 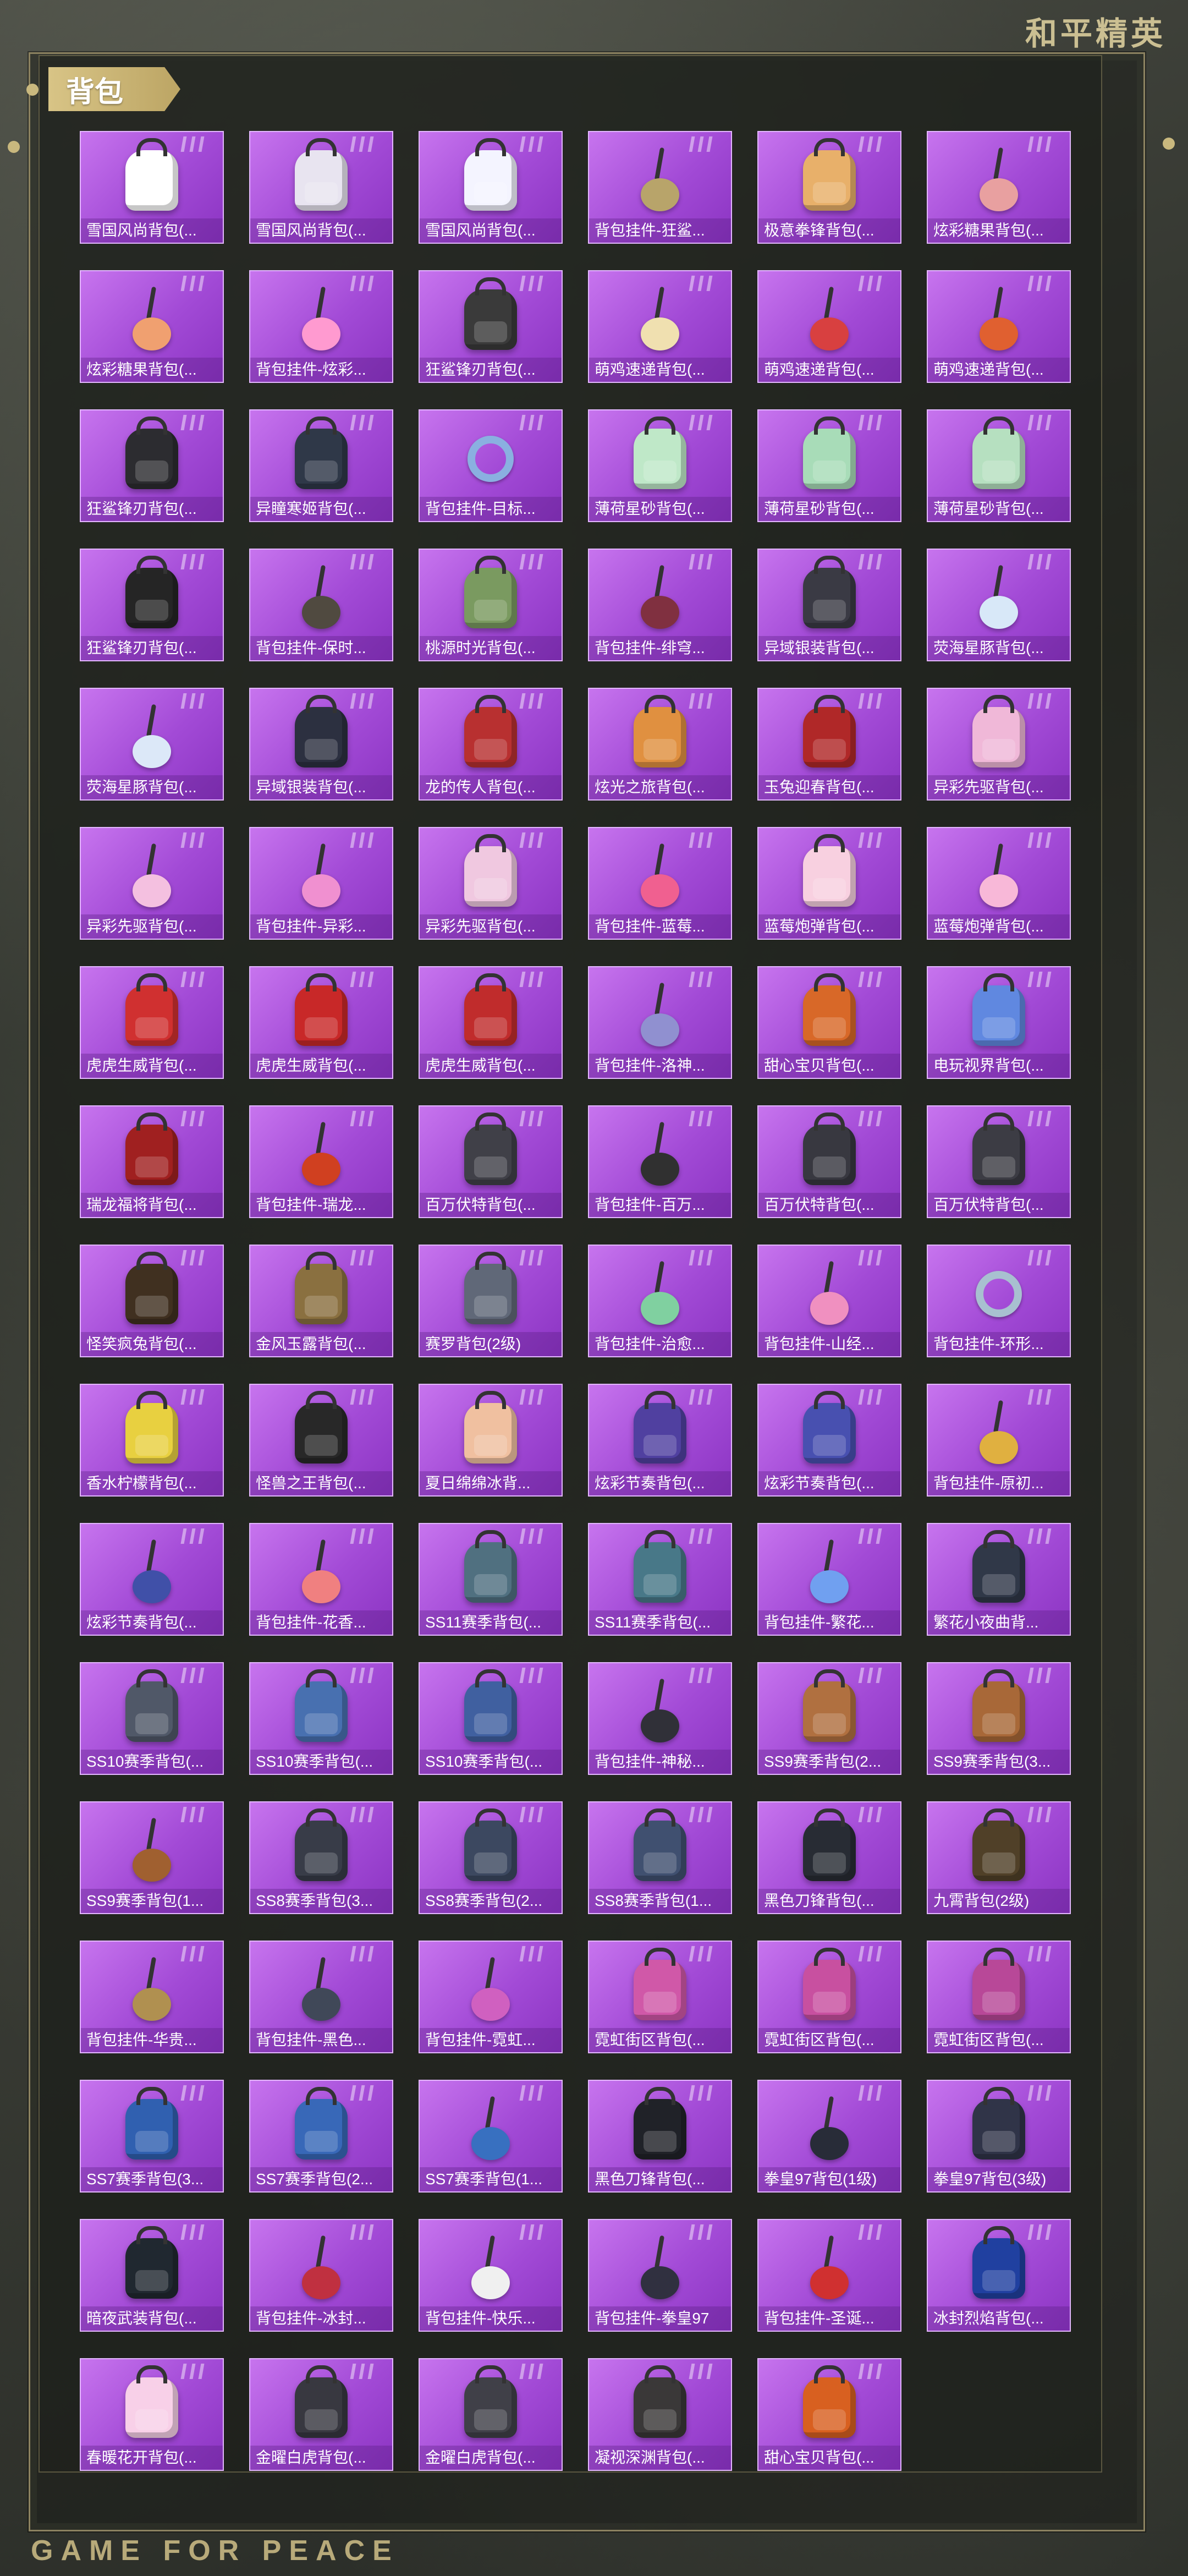 What do you see at coordinates (829, 2136) in the screenshot?
I see `item-card: 拳皇97背包(1级)` at bounding box center [829, 2136].